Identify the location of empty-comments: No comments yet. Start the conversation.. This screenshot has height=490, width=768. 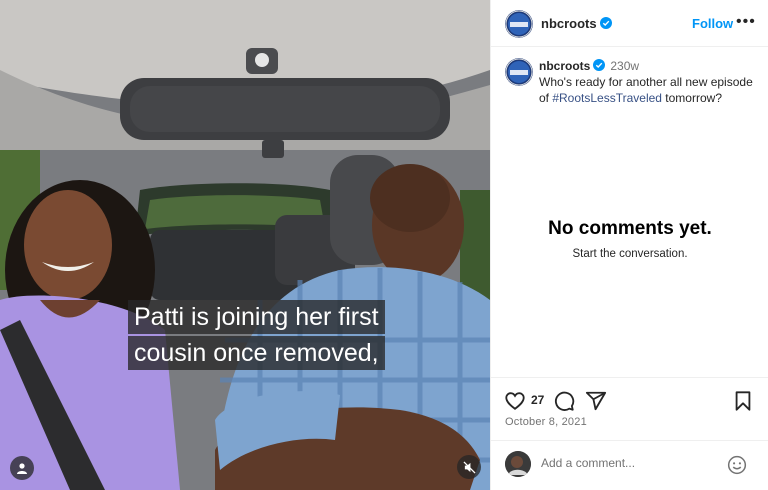
(629, 239).